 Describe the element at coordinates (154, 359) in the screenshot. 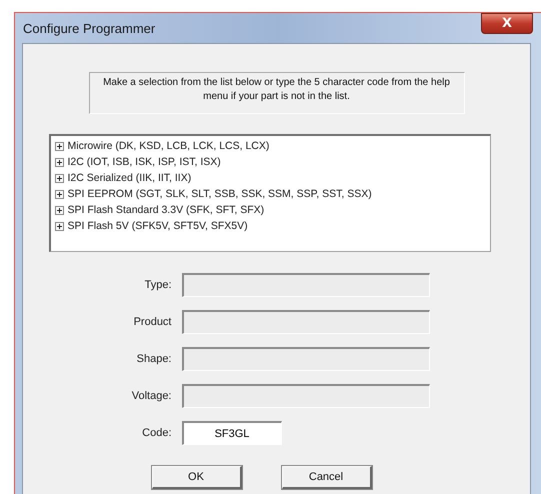

I see `field-label: Shape:` at that location.